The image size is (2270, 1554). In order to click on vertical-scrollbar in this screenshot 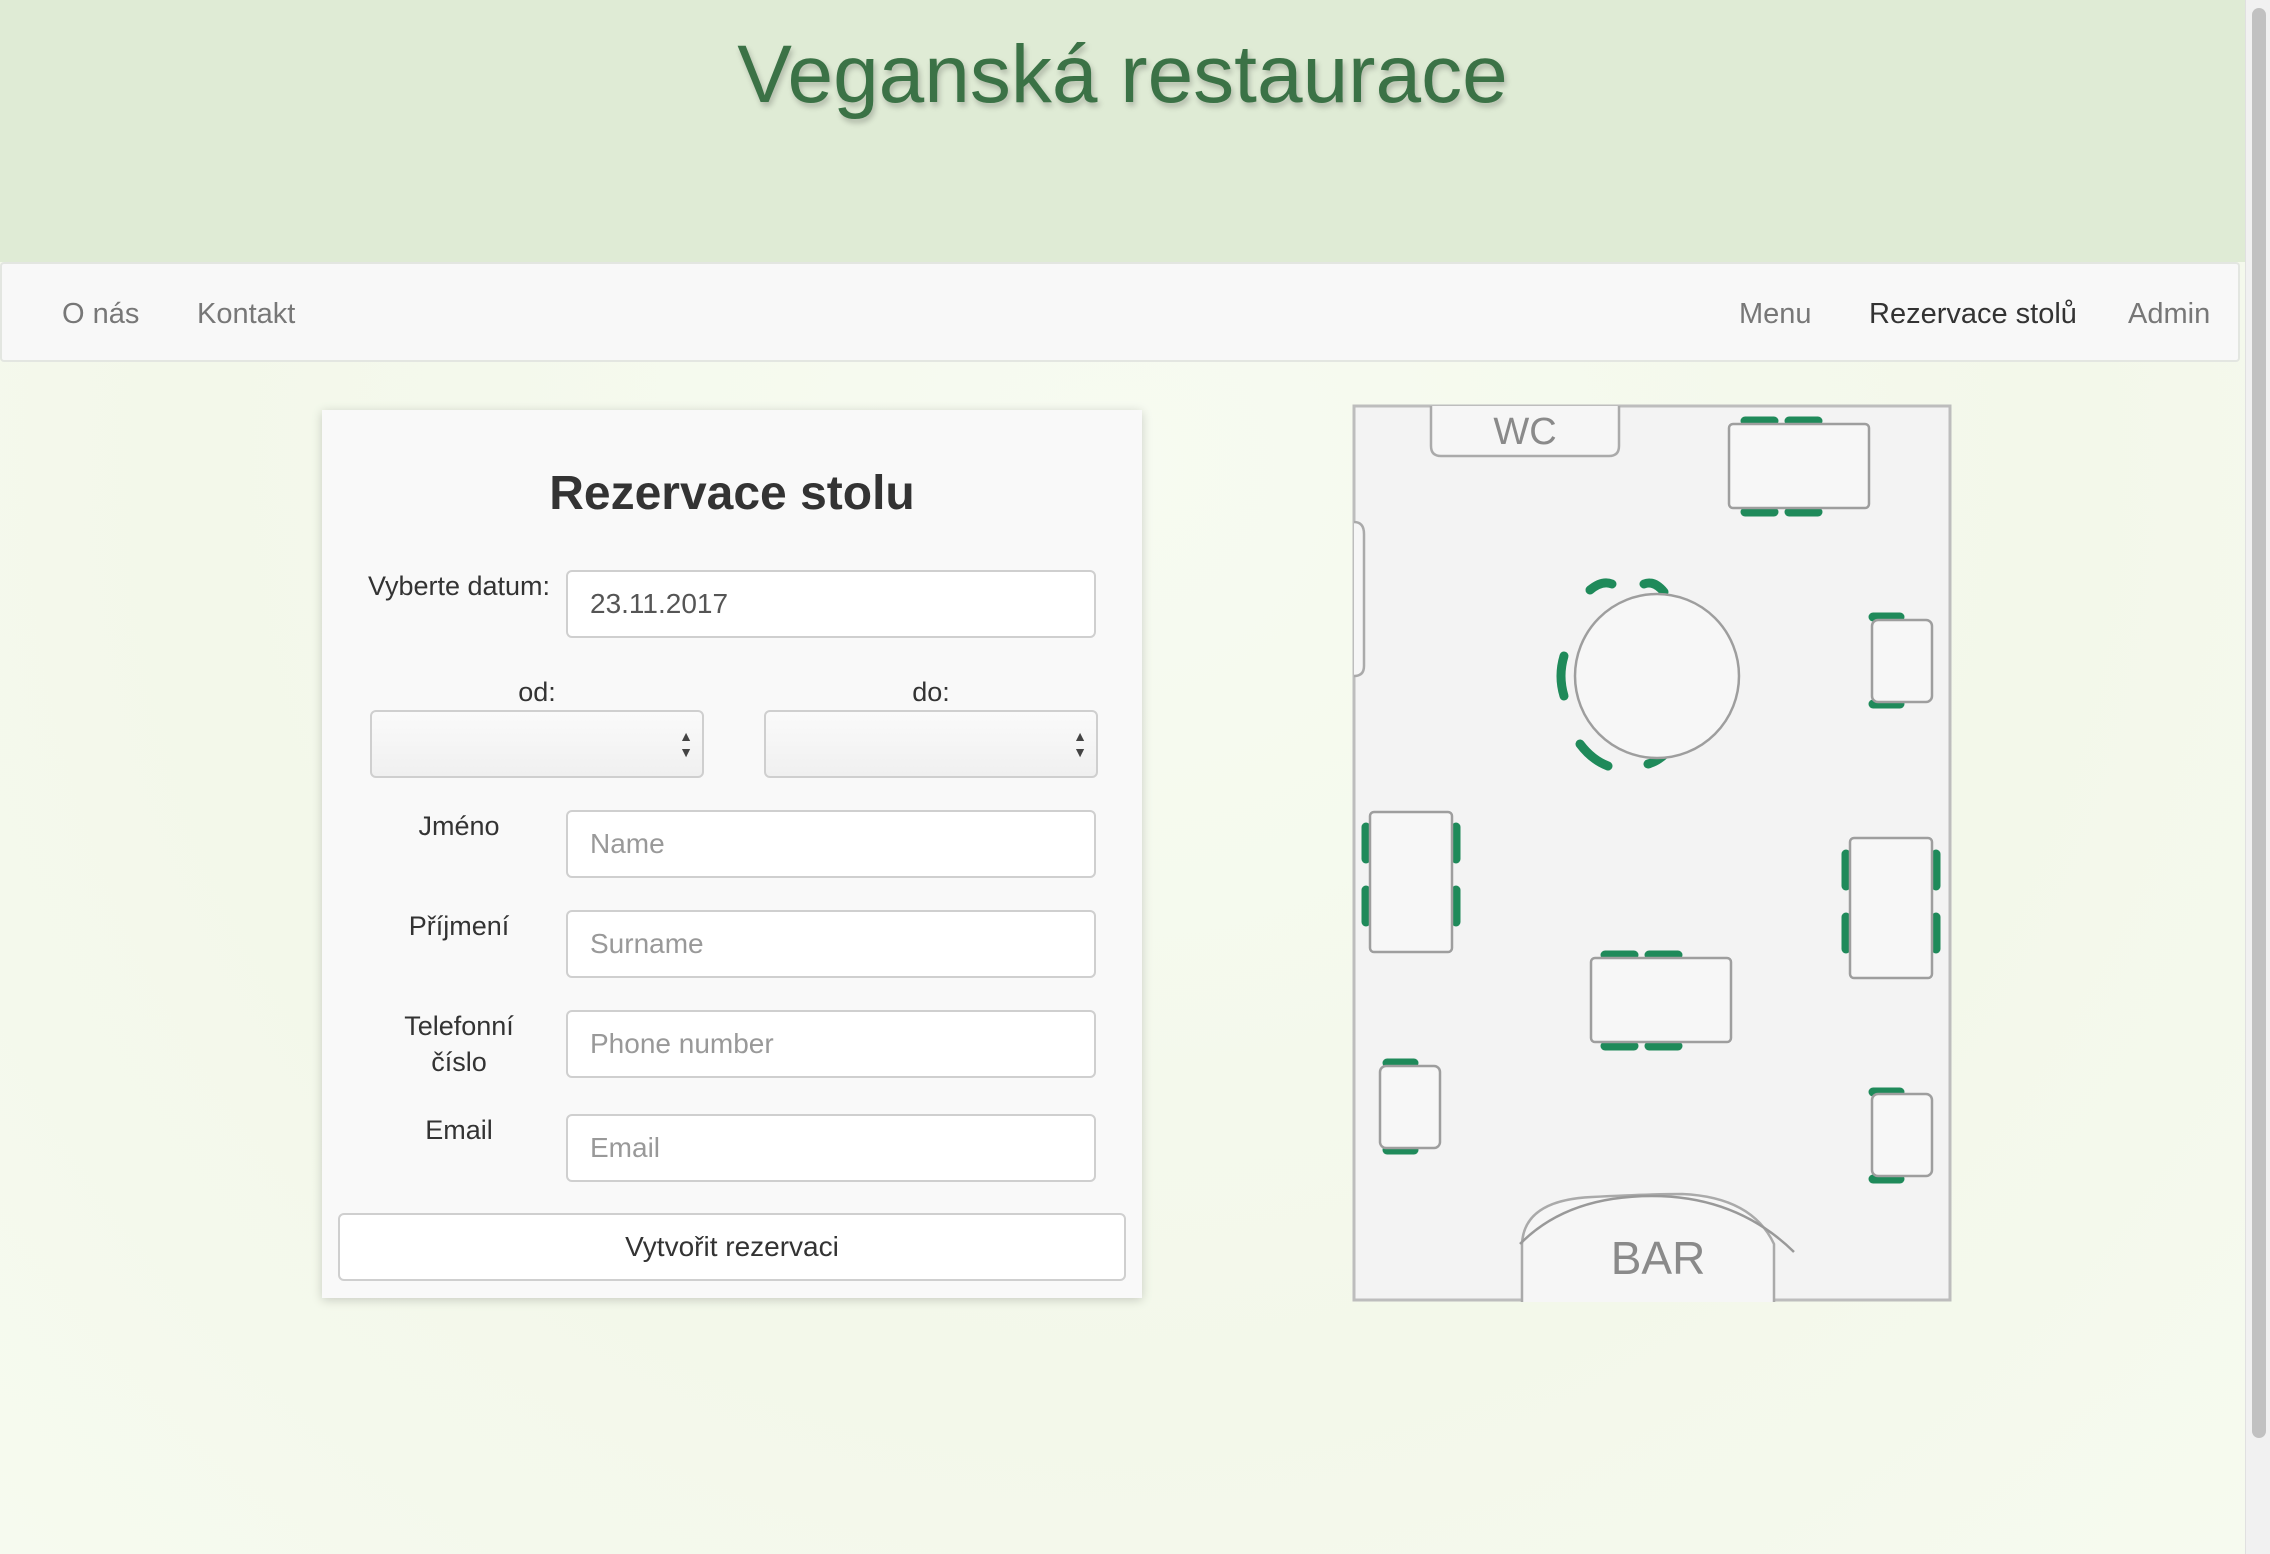, I will do `click(2257, 777)`.